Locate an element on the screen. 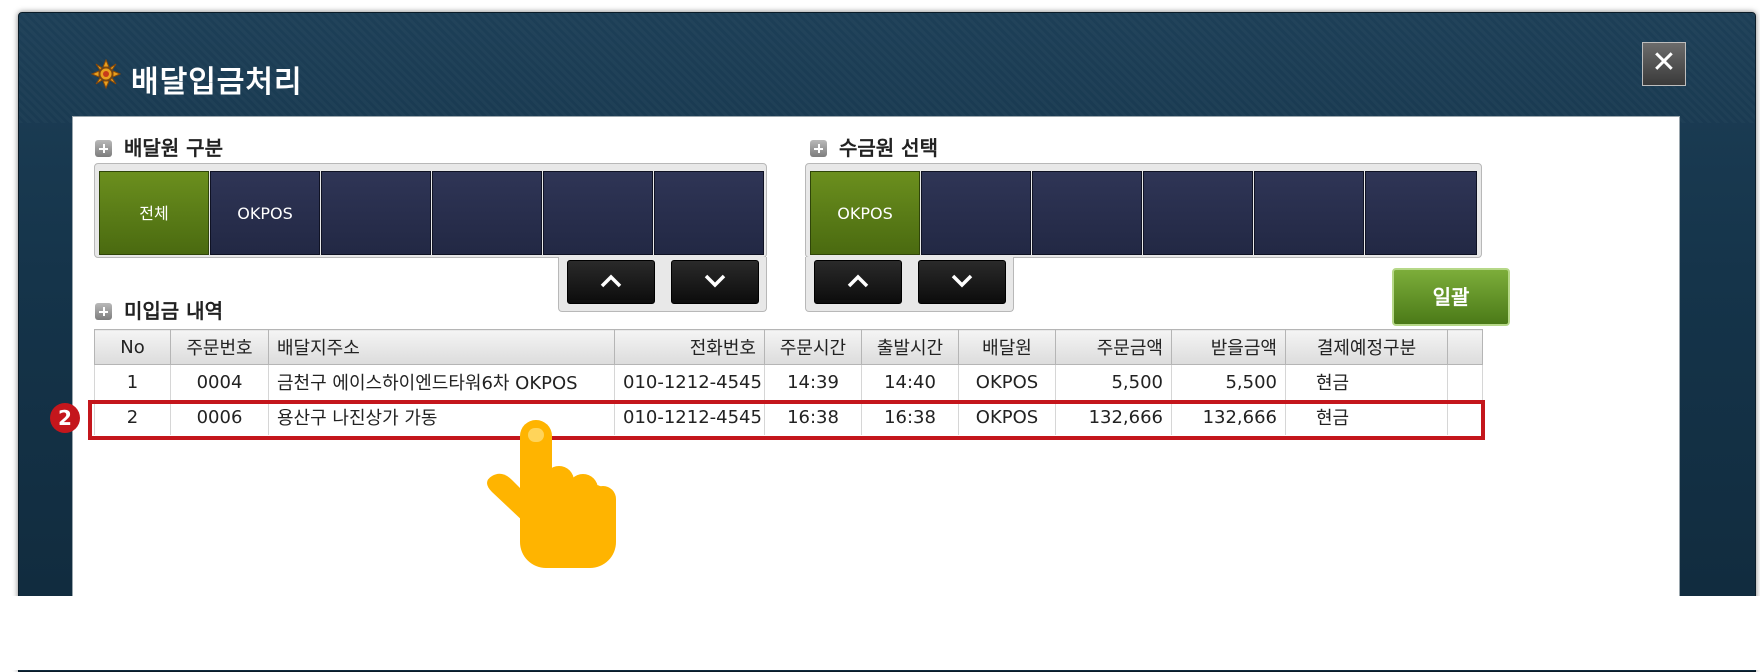 The width and height of the screenshot is (1760, 672). column-header-order-number: 주문번호 is located at coordinates (219, 347).